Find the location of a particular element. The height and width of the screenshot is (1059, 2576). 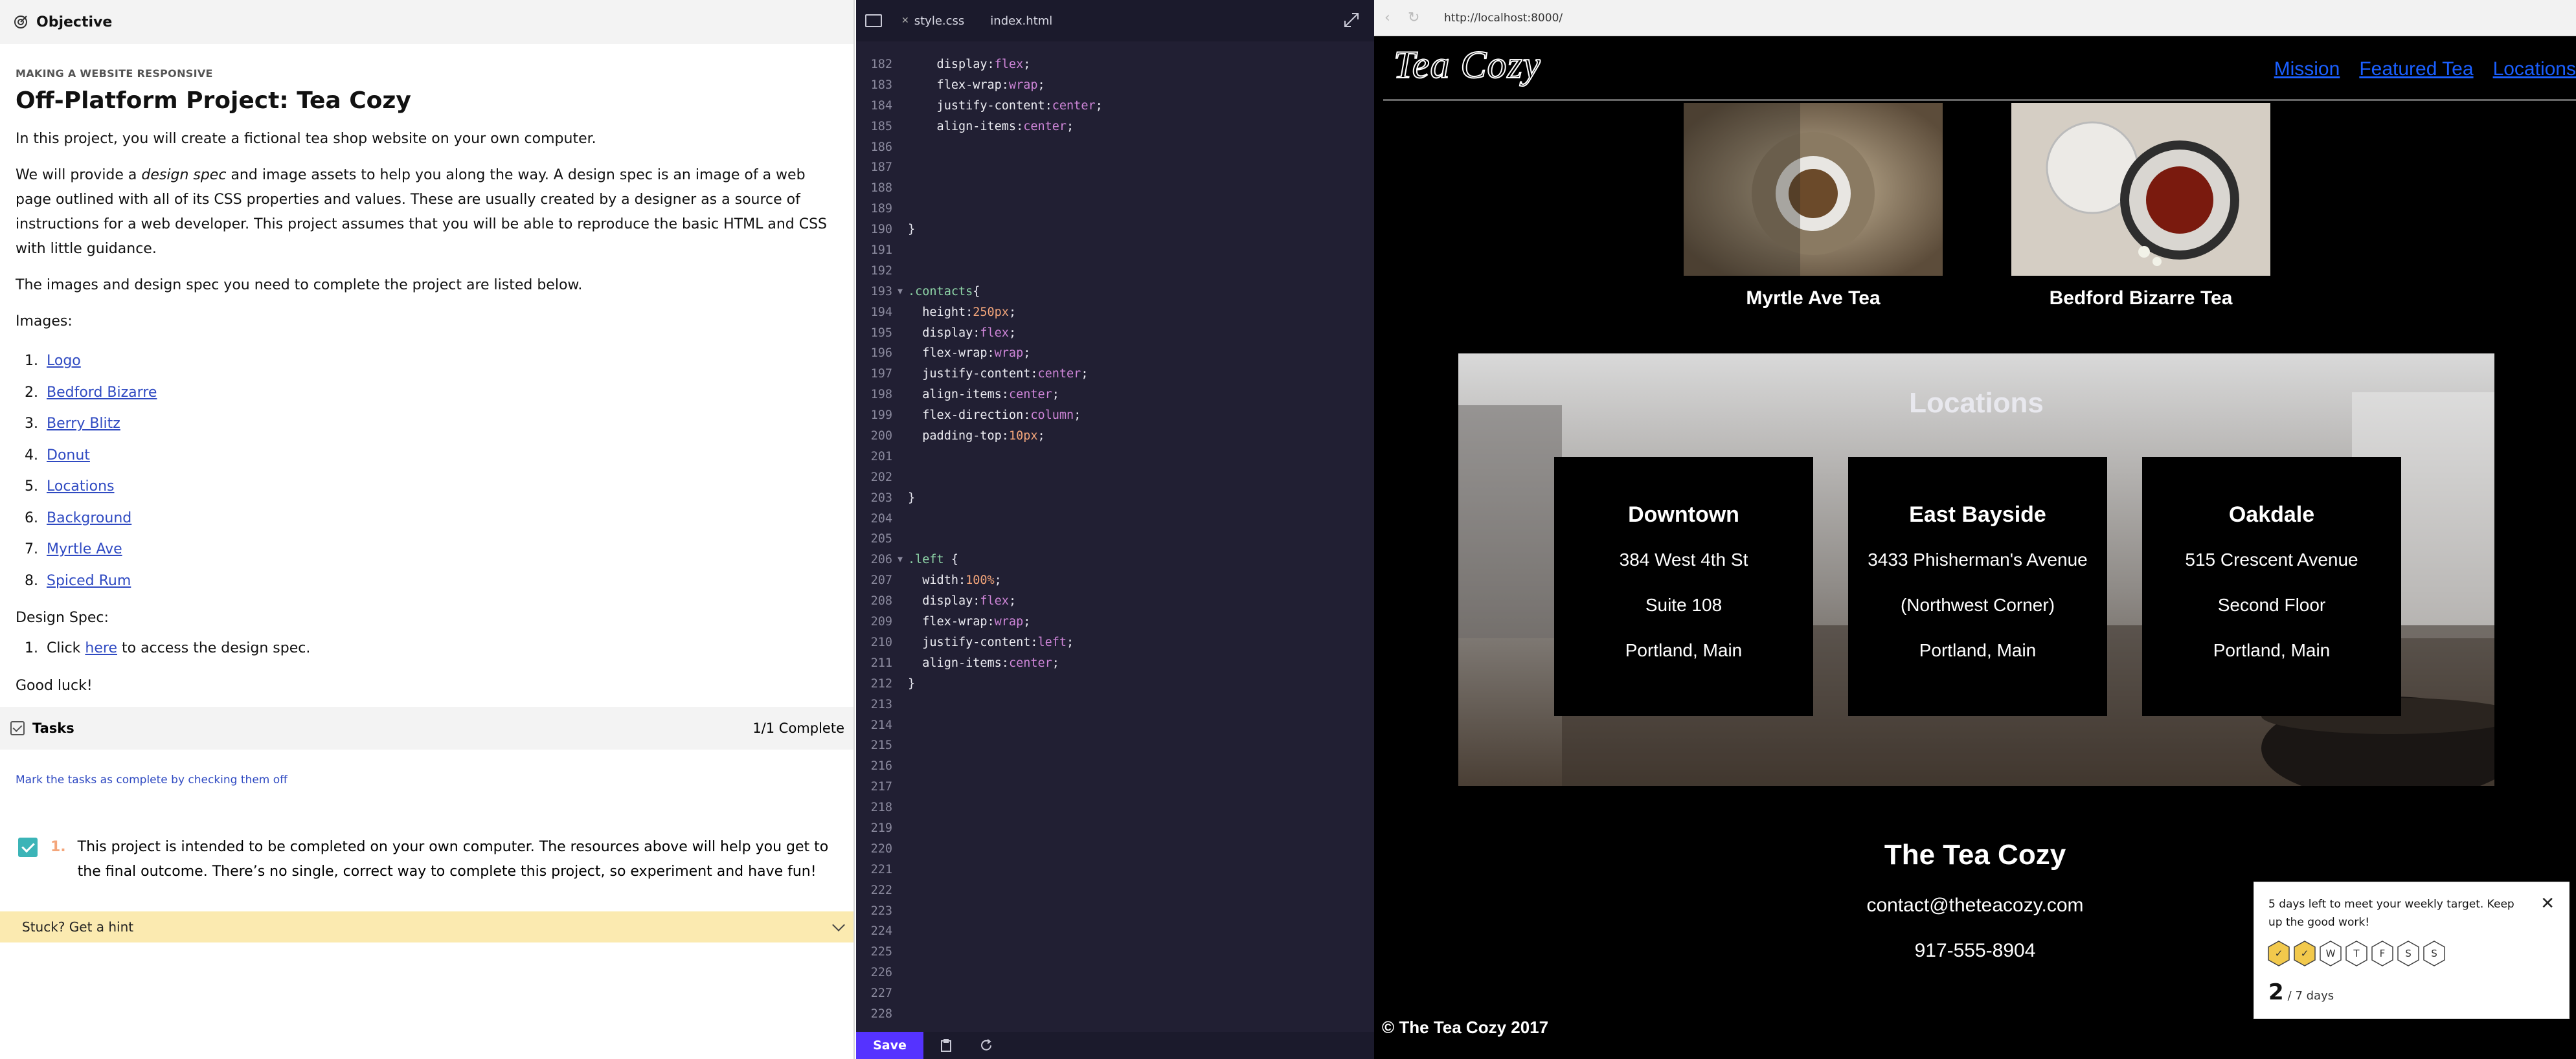

code-token: .contacts is located at coordinates (940, 291).